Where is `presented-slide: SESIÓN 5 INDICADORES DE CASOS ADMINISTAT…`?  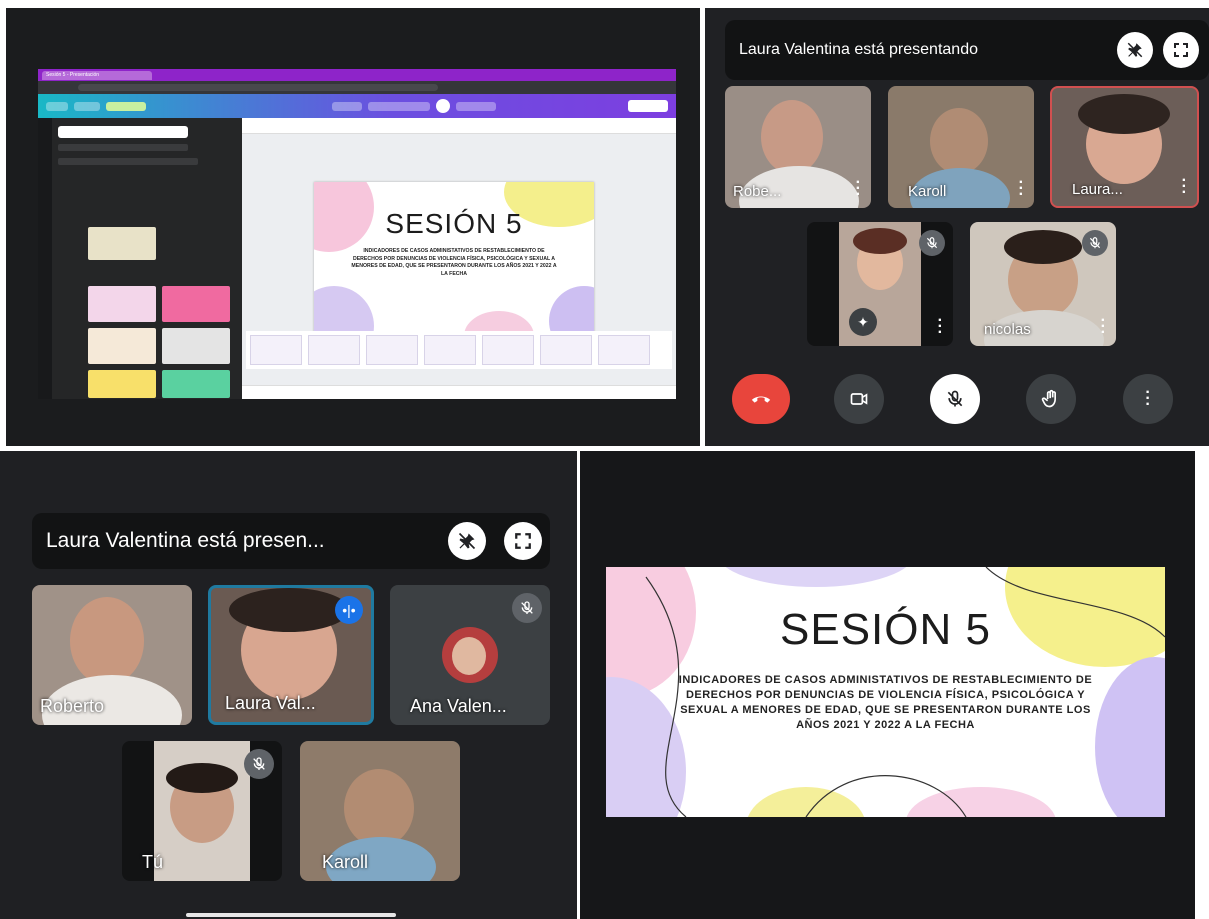
presented-slide: SESIÓN 5 INDICADORES DE CASOS ADMINISTAT… is located at coordinates (885, 692).